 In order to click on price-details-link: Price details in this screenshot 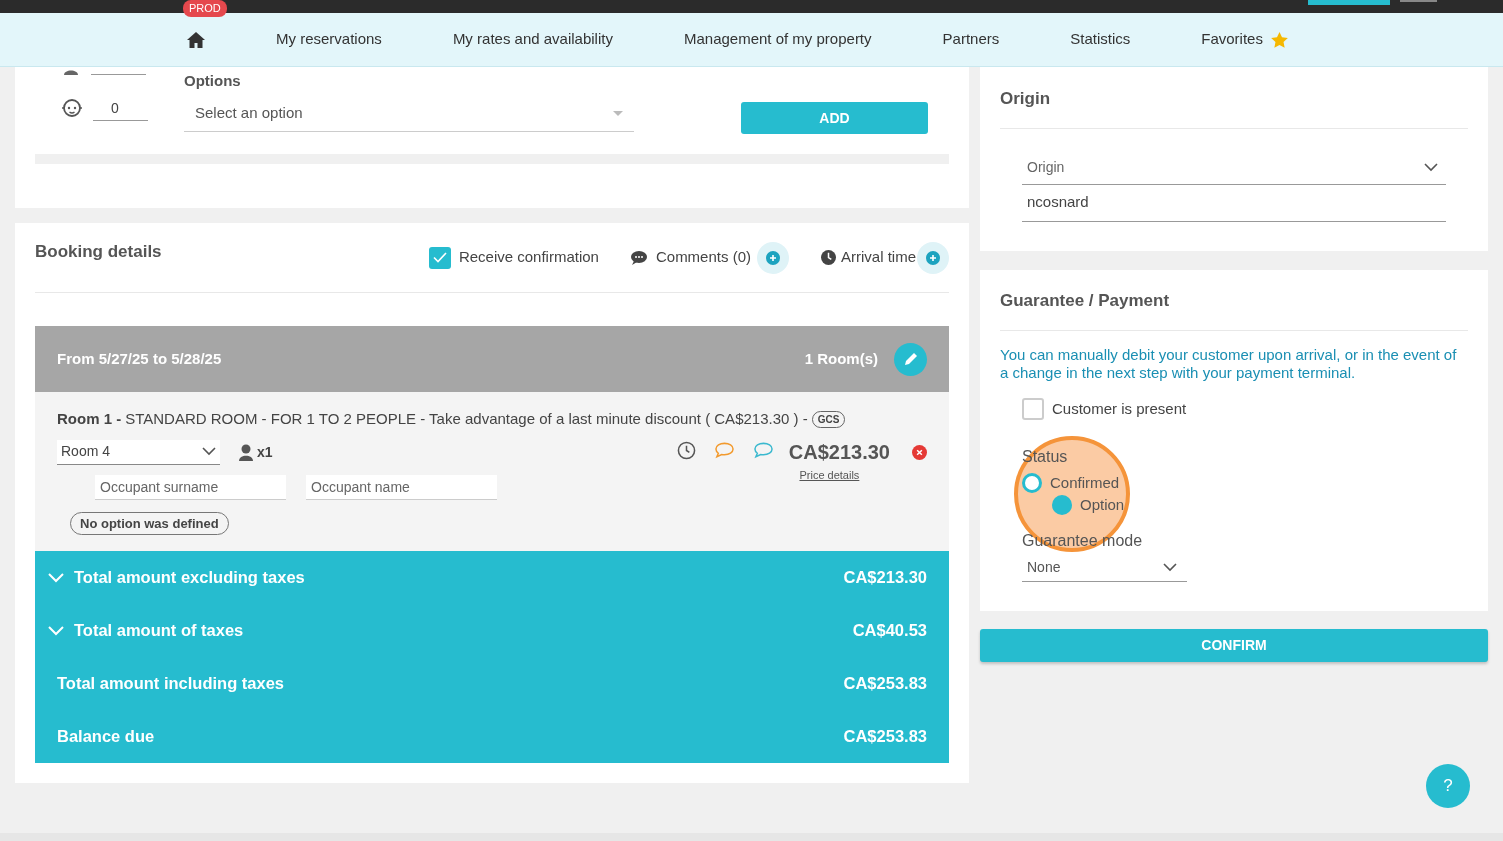, I will do `click(829, 474)`.